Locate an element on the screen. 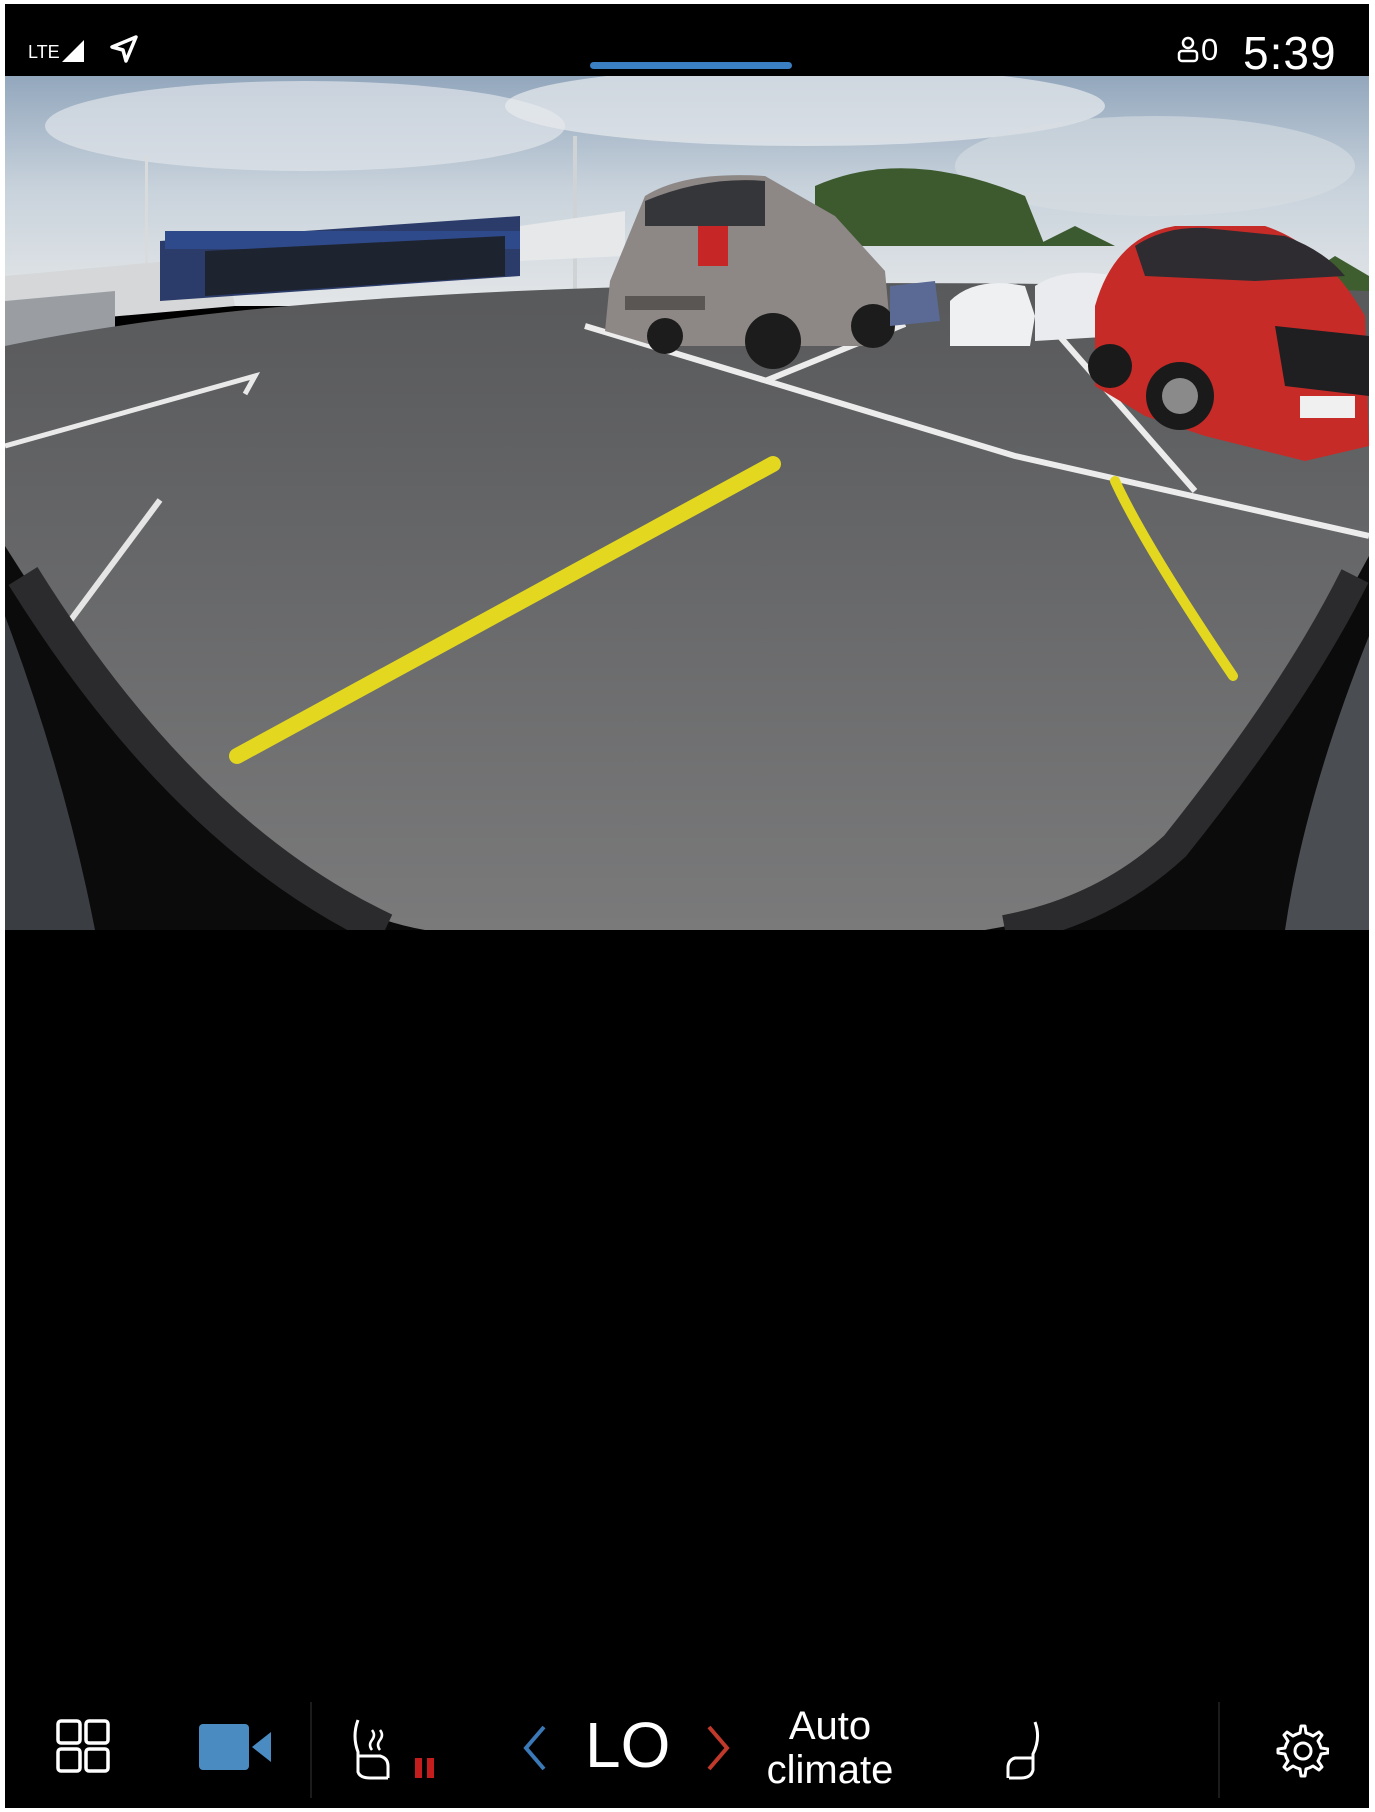 The image size is (1375, 1812). auto-climate-label-line2: climate is located at coordinates (830, 1770).